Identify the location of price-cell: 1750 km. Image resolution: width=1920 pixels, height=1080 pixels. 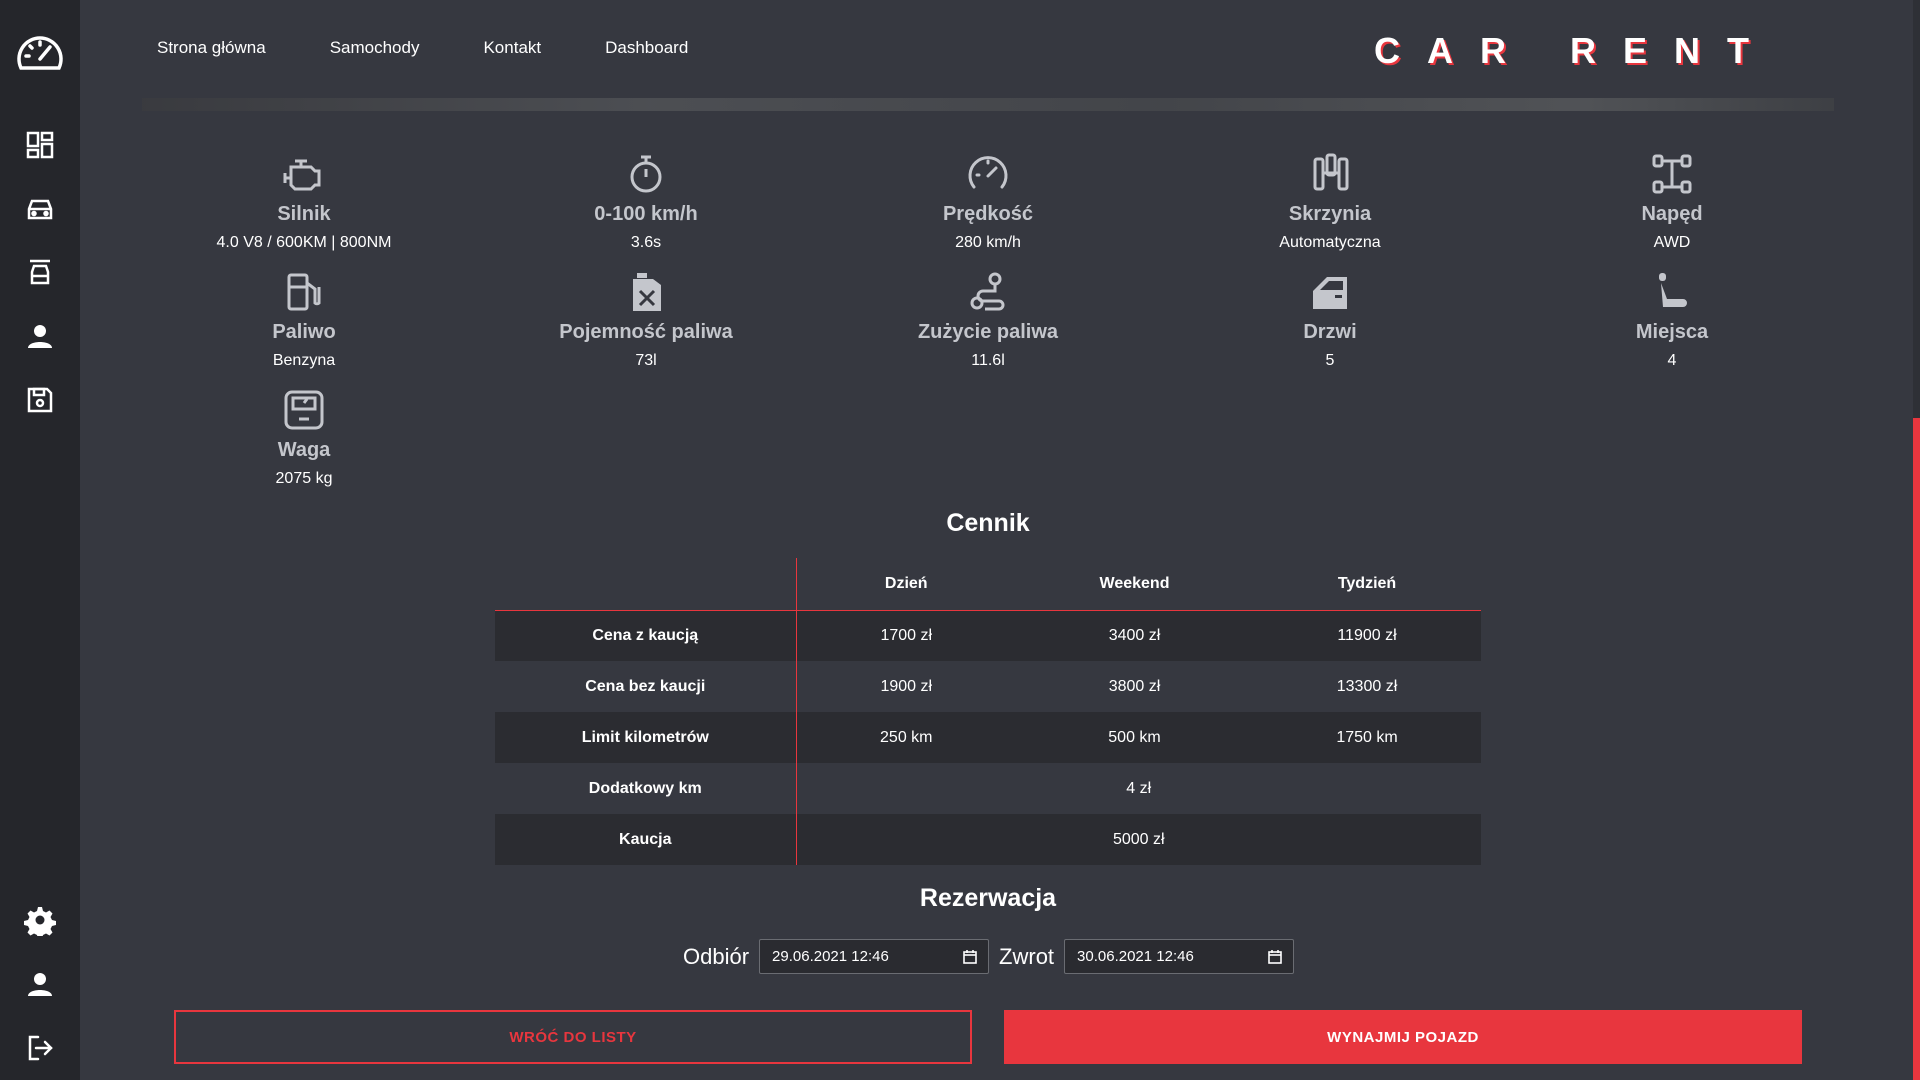
(1367, 737).